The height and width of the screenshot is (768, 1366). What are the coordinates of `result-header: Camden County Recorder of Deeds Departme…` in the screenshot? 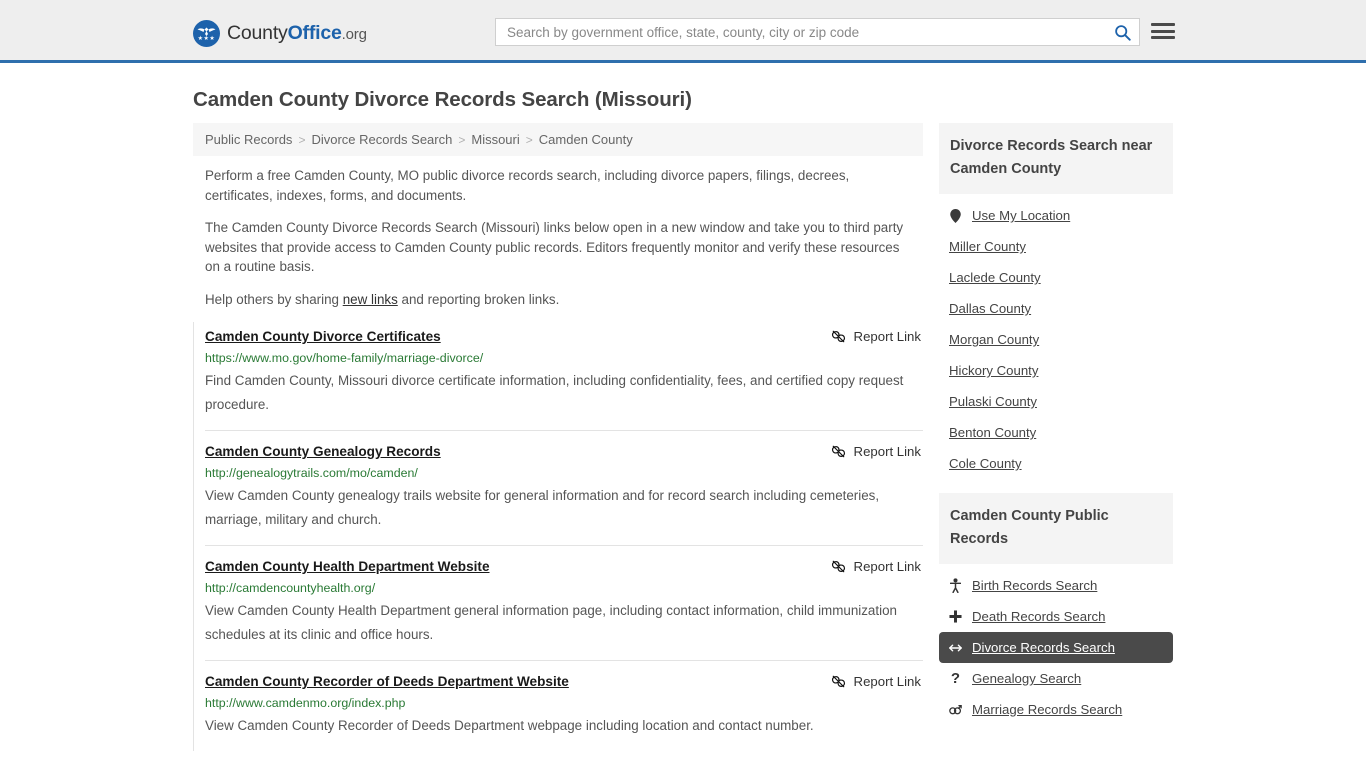 It's located at (564, 682).